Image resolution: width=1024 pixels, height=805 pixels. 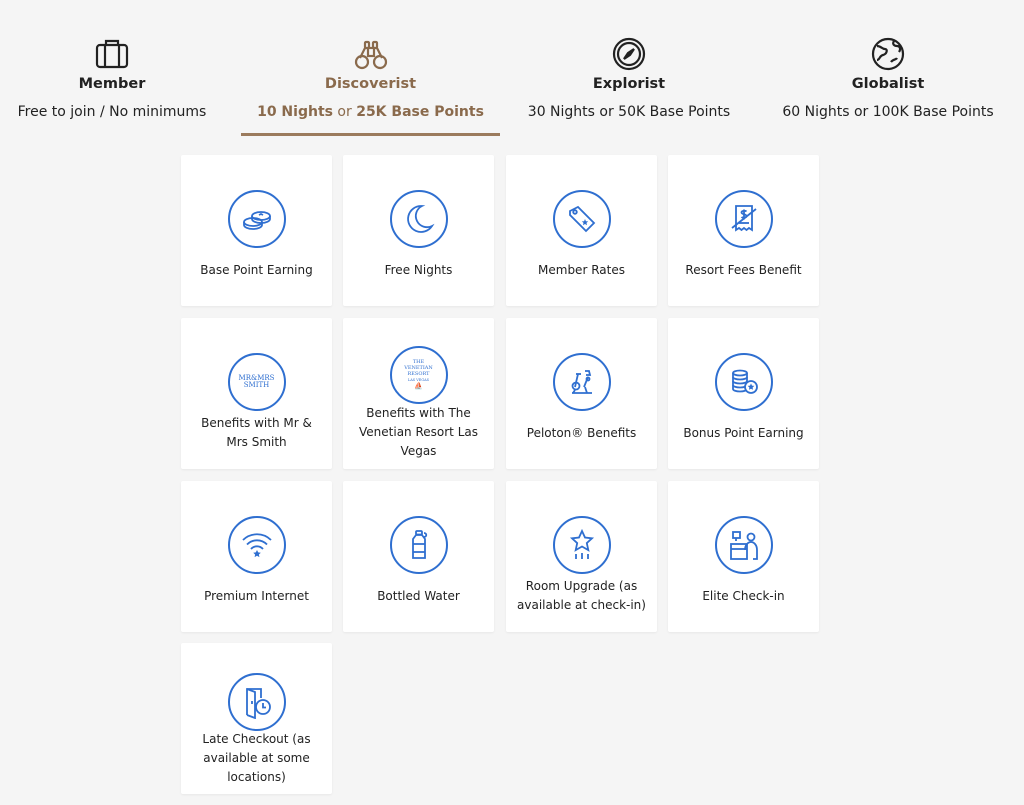 What do you see at coordinates (256, 219) in the screenshot?
I see `coins-icon` at bounding box center [256, 219].